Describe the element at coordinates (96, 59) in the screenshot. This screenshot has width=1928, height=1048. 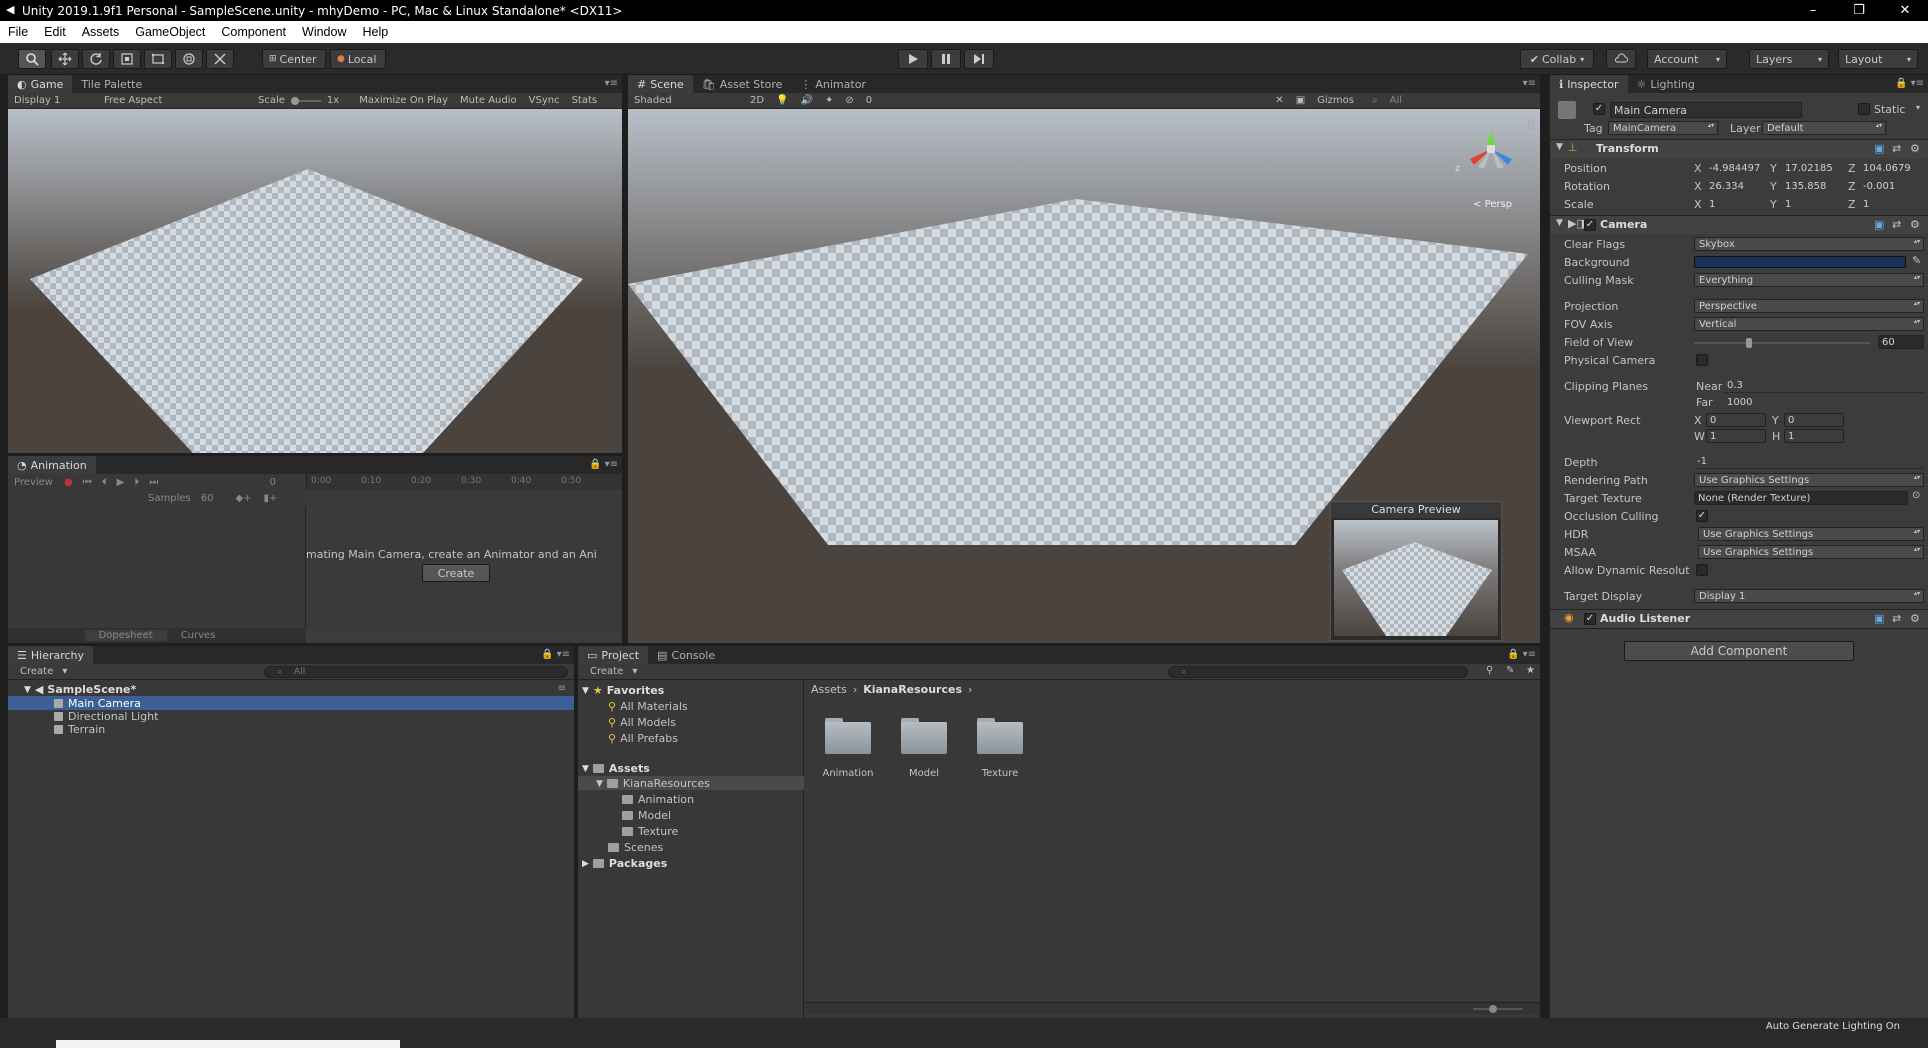
I see `rotate-tool-button` at that location.